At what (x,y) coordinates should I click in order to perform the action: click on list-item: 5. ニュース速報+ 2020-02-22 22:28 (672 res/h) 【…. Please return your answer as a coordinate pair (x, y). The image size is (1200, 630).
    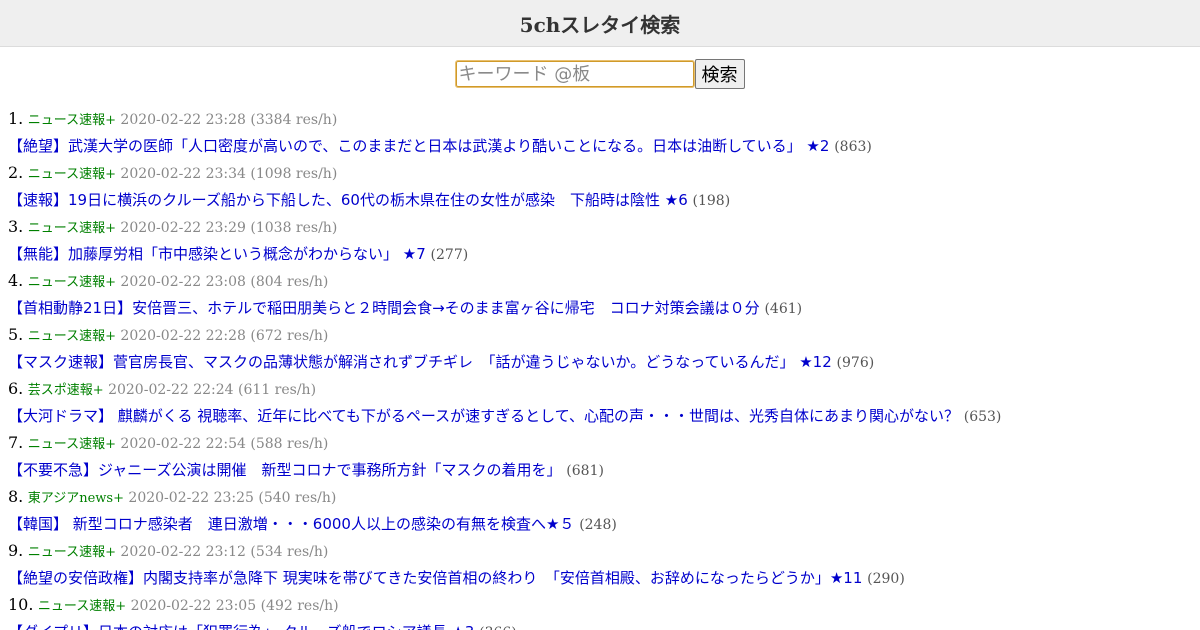
    Looking at the image, I should click on (604, 350).